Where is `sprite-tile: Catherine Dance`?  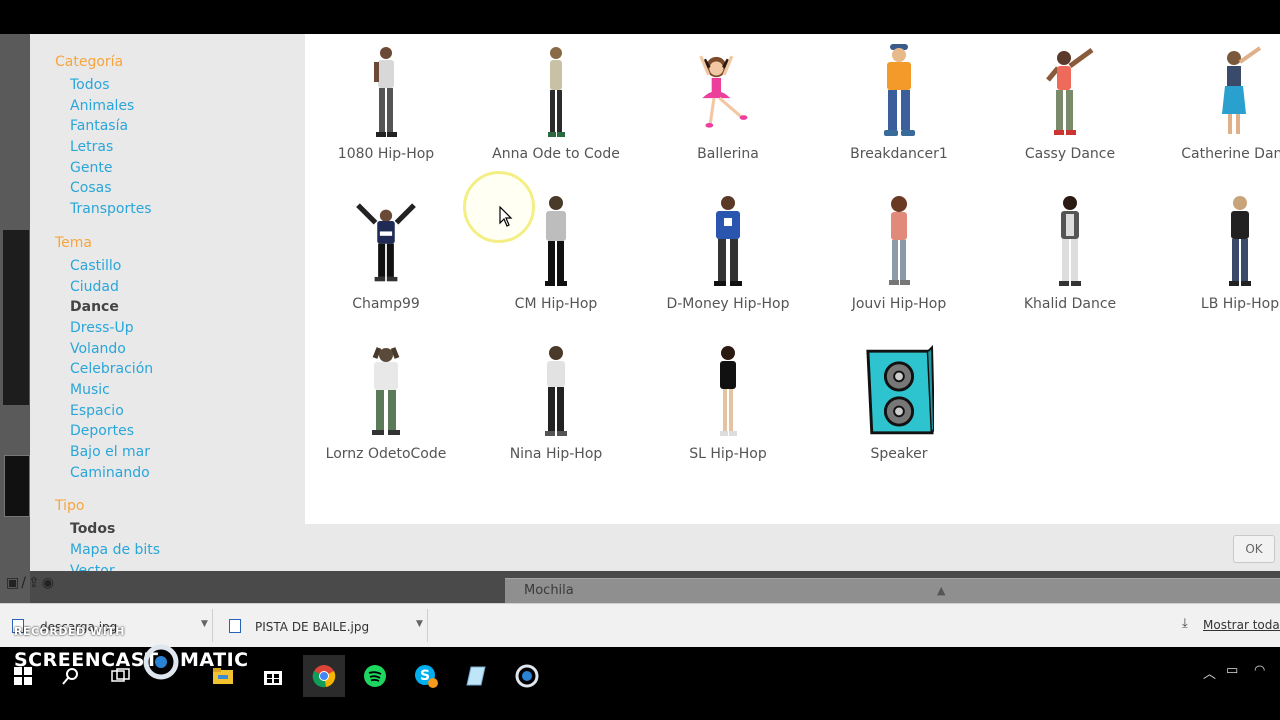
sprite-tile: Catherine Dance is located at coordinates (1217, 104).